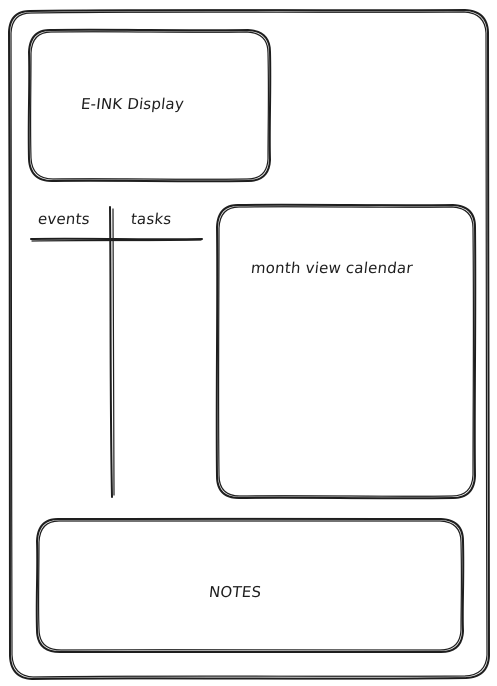 The width and height of the screenshot is (497, 686). What do you see at coordinates (151, 219) in the screenshot?
I see `tasks-column-header: tasks` at bounding box center [151, 219].